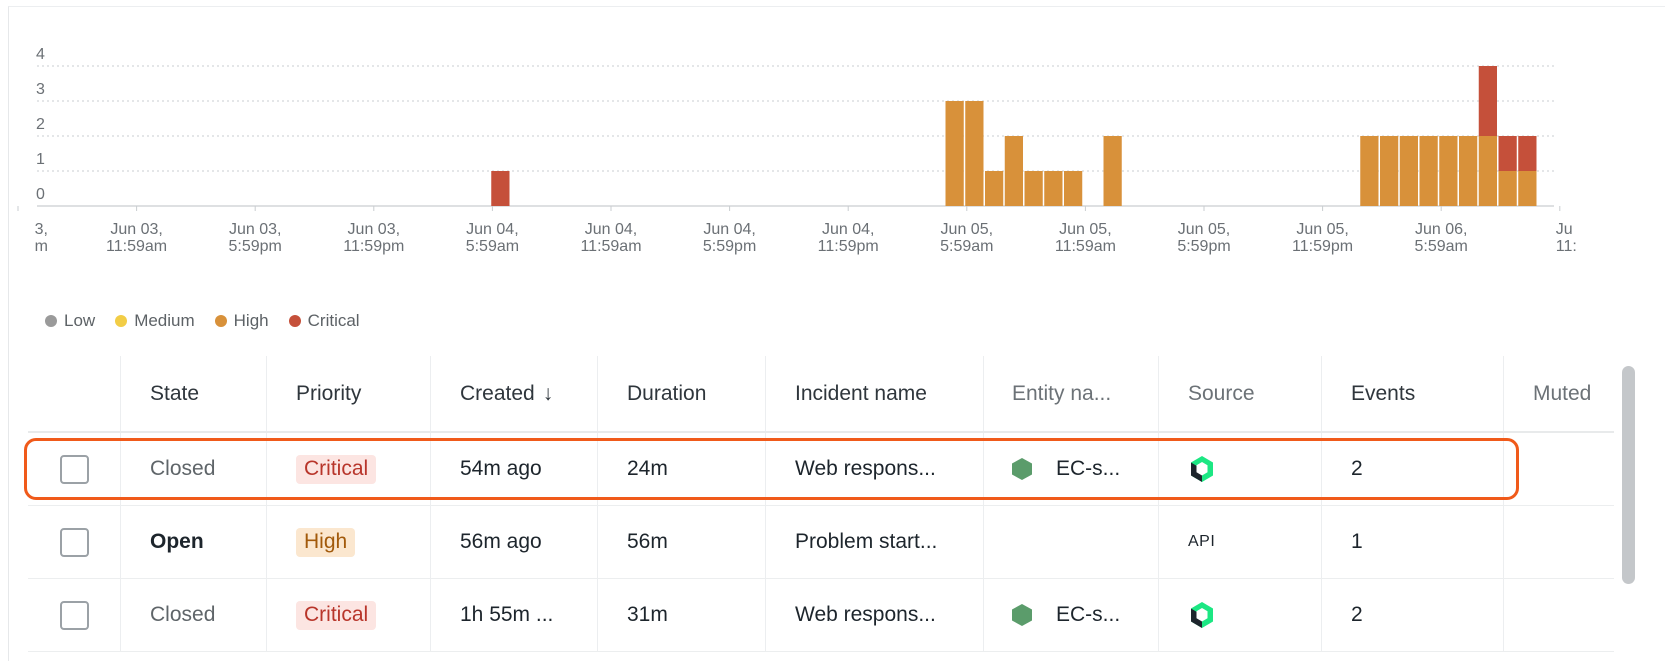 The image size is (1665, 661). Describe the element at coordinates (70, 321) in the screenshot. I see `legend-item-low: Low` at that location.